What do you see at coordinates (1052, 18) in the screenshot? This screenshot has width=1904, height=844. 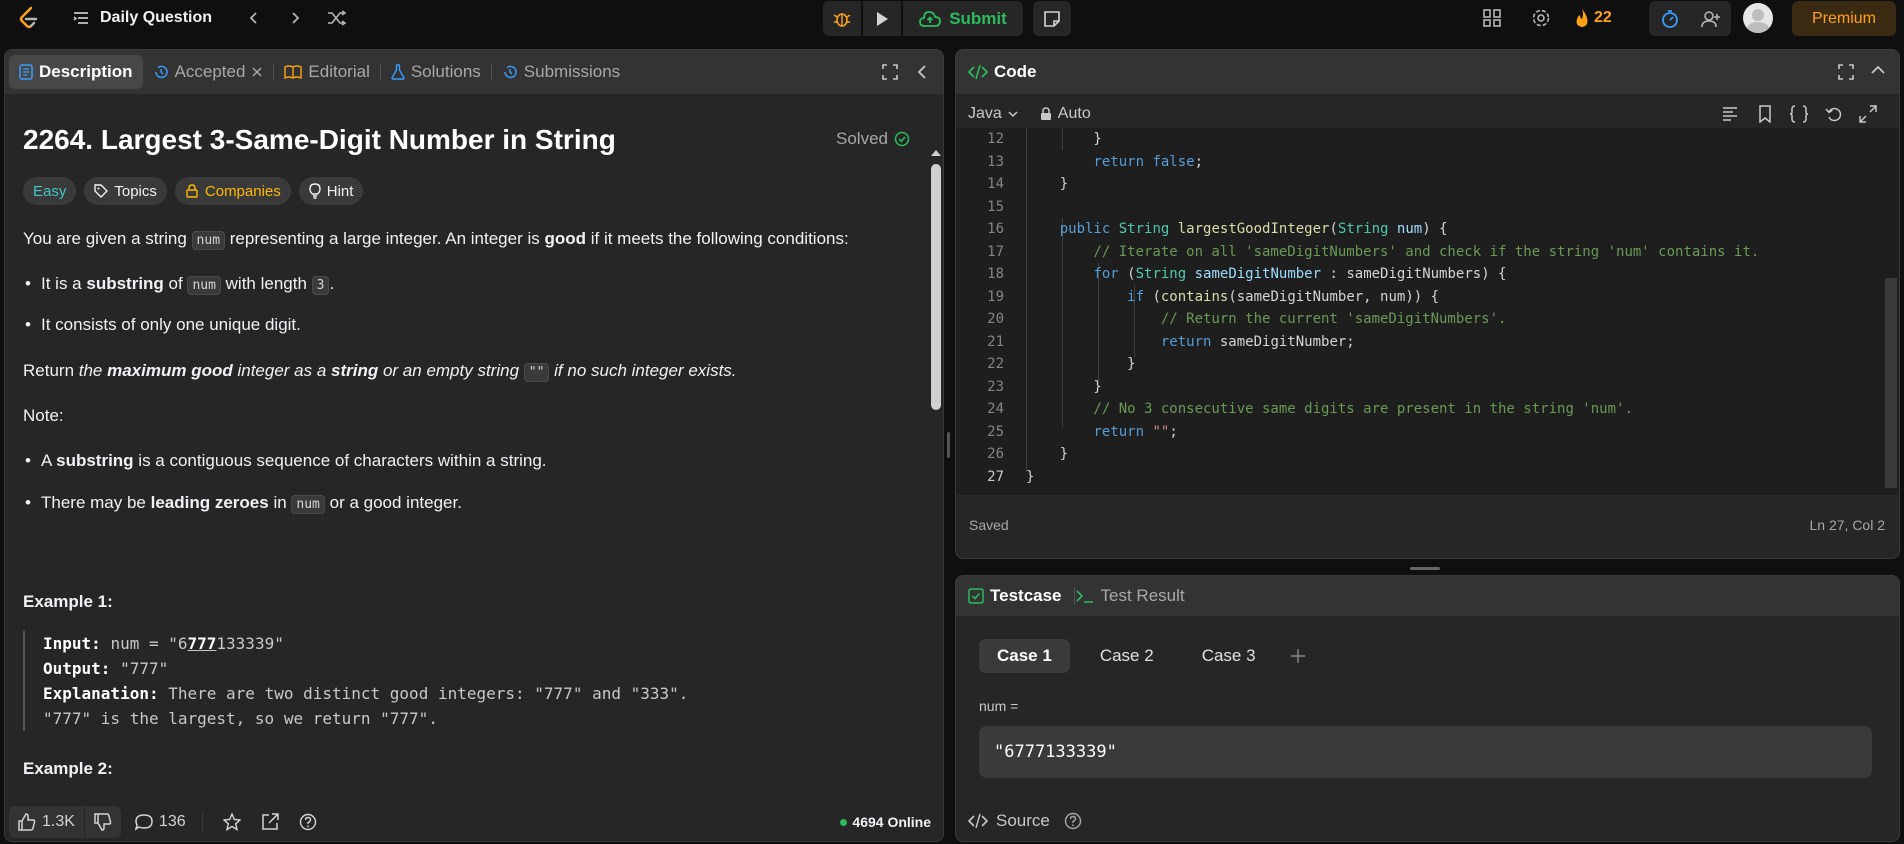 I see `notes-button` at bounding box center [1052, 18].